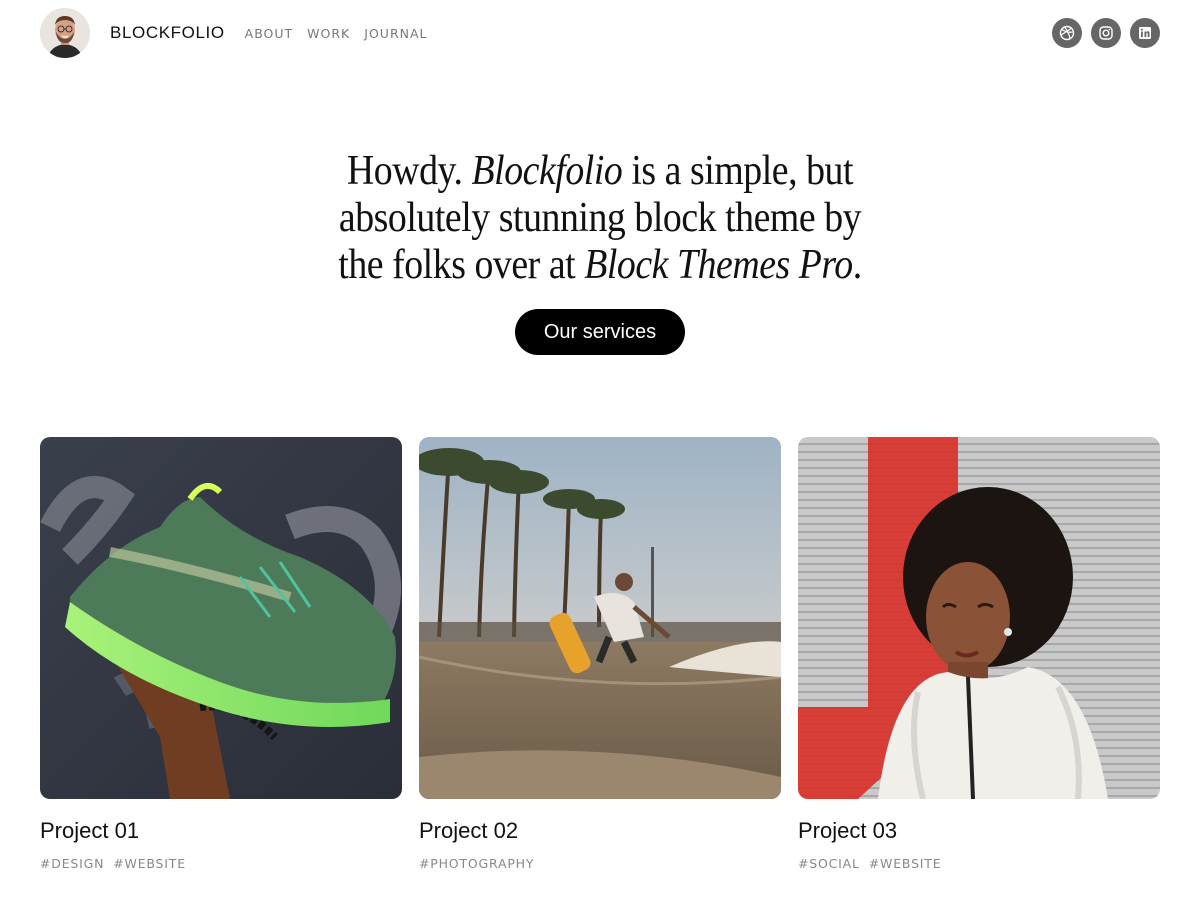 The height and width of the screenshot is (900, 1200). I want to click on green-sneaker-photo, so click(221, 618).